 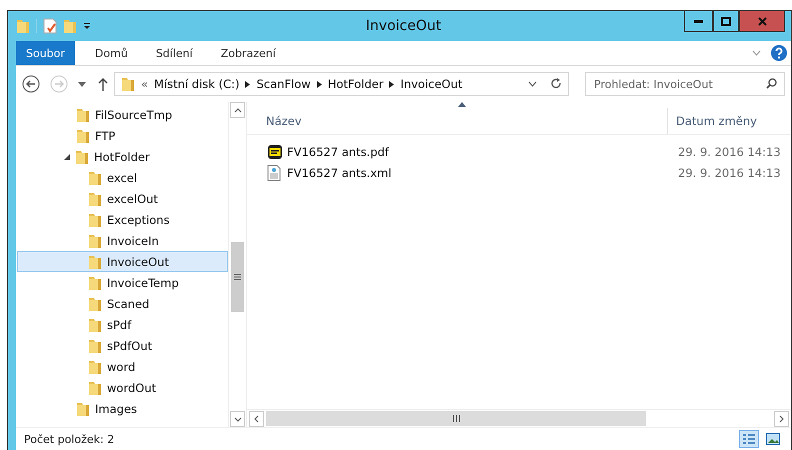 What do you see at coordinates (122, 408) in the screenshot?
I see `tree-item: Images` at bounding box center [122, 408].